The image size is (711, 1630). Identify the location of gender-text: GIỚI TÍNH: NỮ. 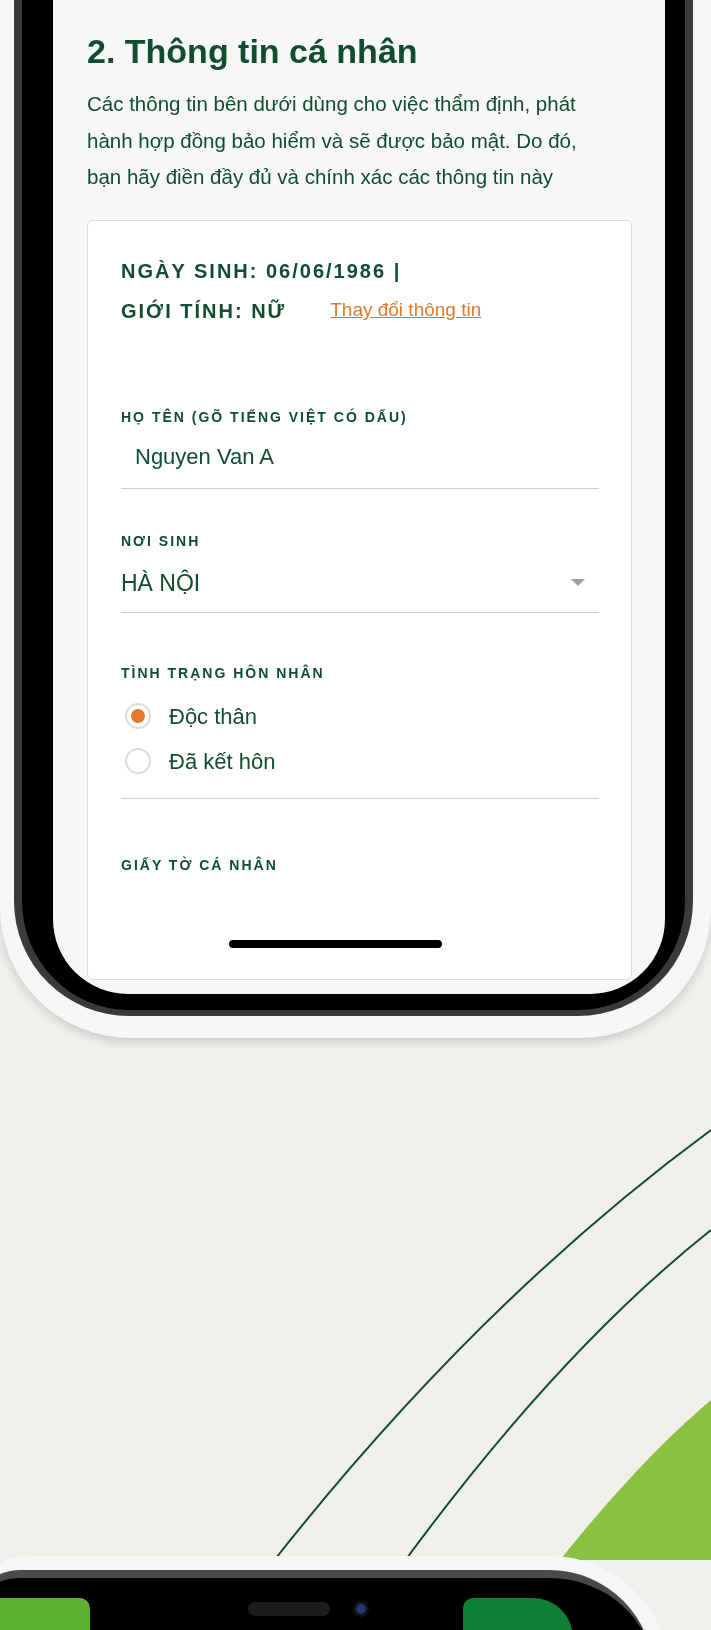
(204, 311).